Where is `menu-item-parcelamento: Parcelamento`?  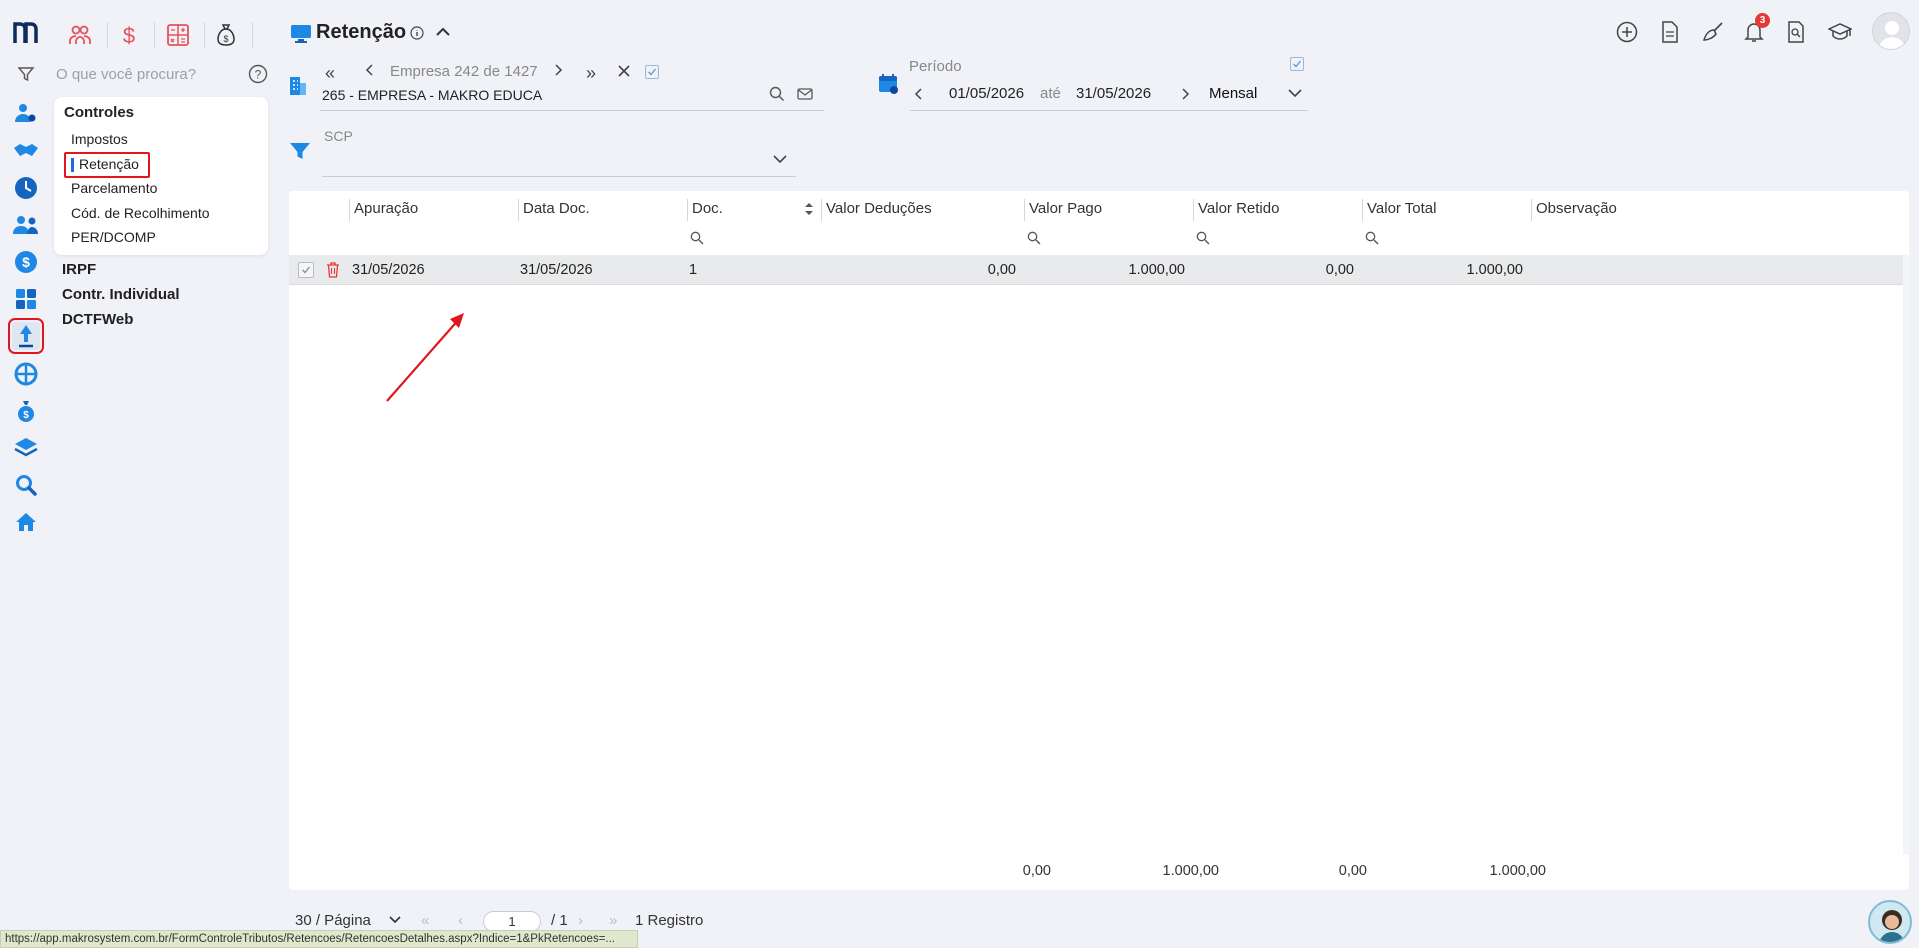 menu-item-parcelamento: Parcelamento is located at coordinates (114, 188).